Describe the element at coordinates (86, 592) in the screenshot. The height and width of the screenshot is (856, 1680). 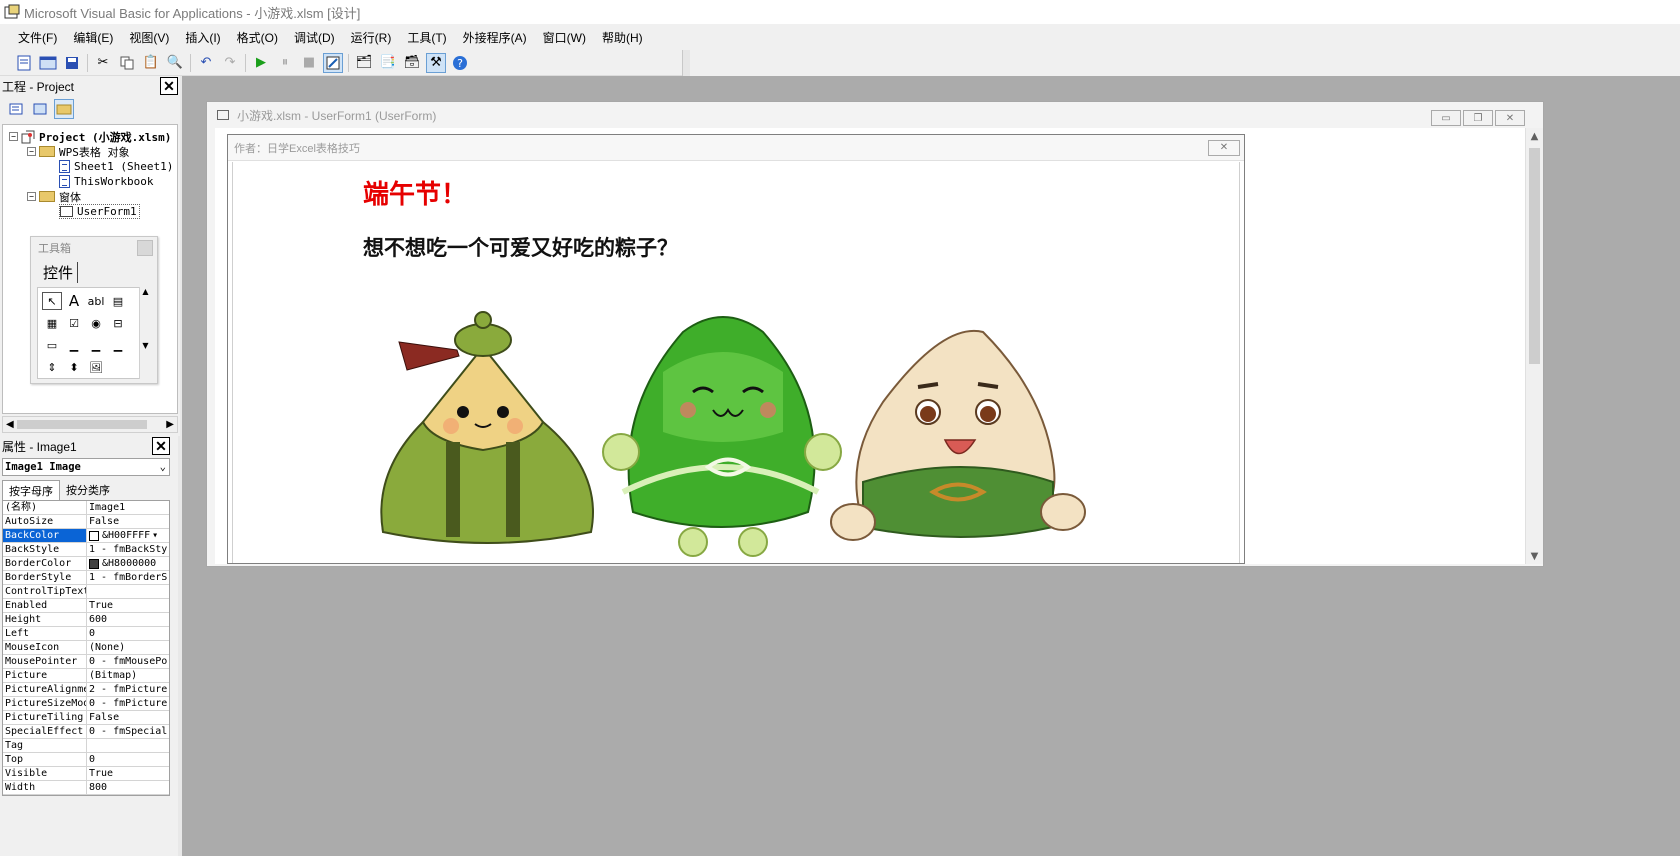
I see `property-row: ControlTipText` at that location.